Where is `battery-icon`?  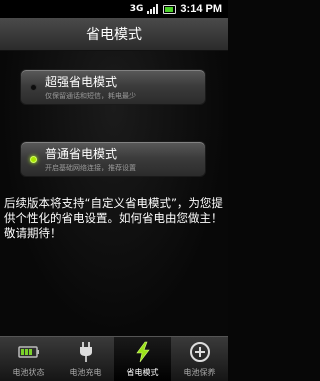
battery-icon is located at coordinates (28, 352).